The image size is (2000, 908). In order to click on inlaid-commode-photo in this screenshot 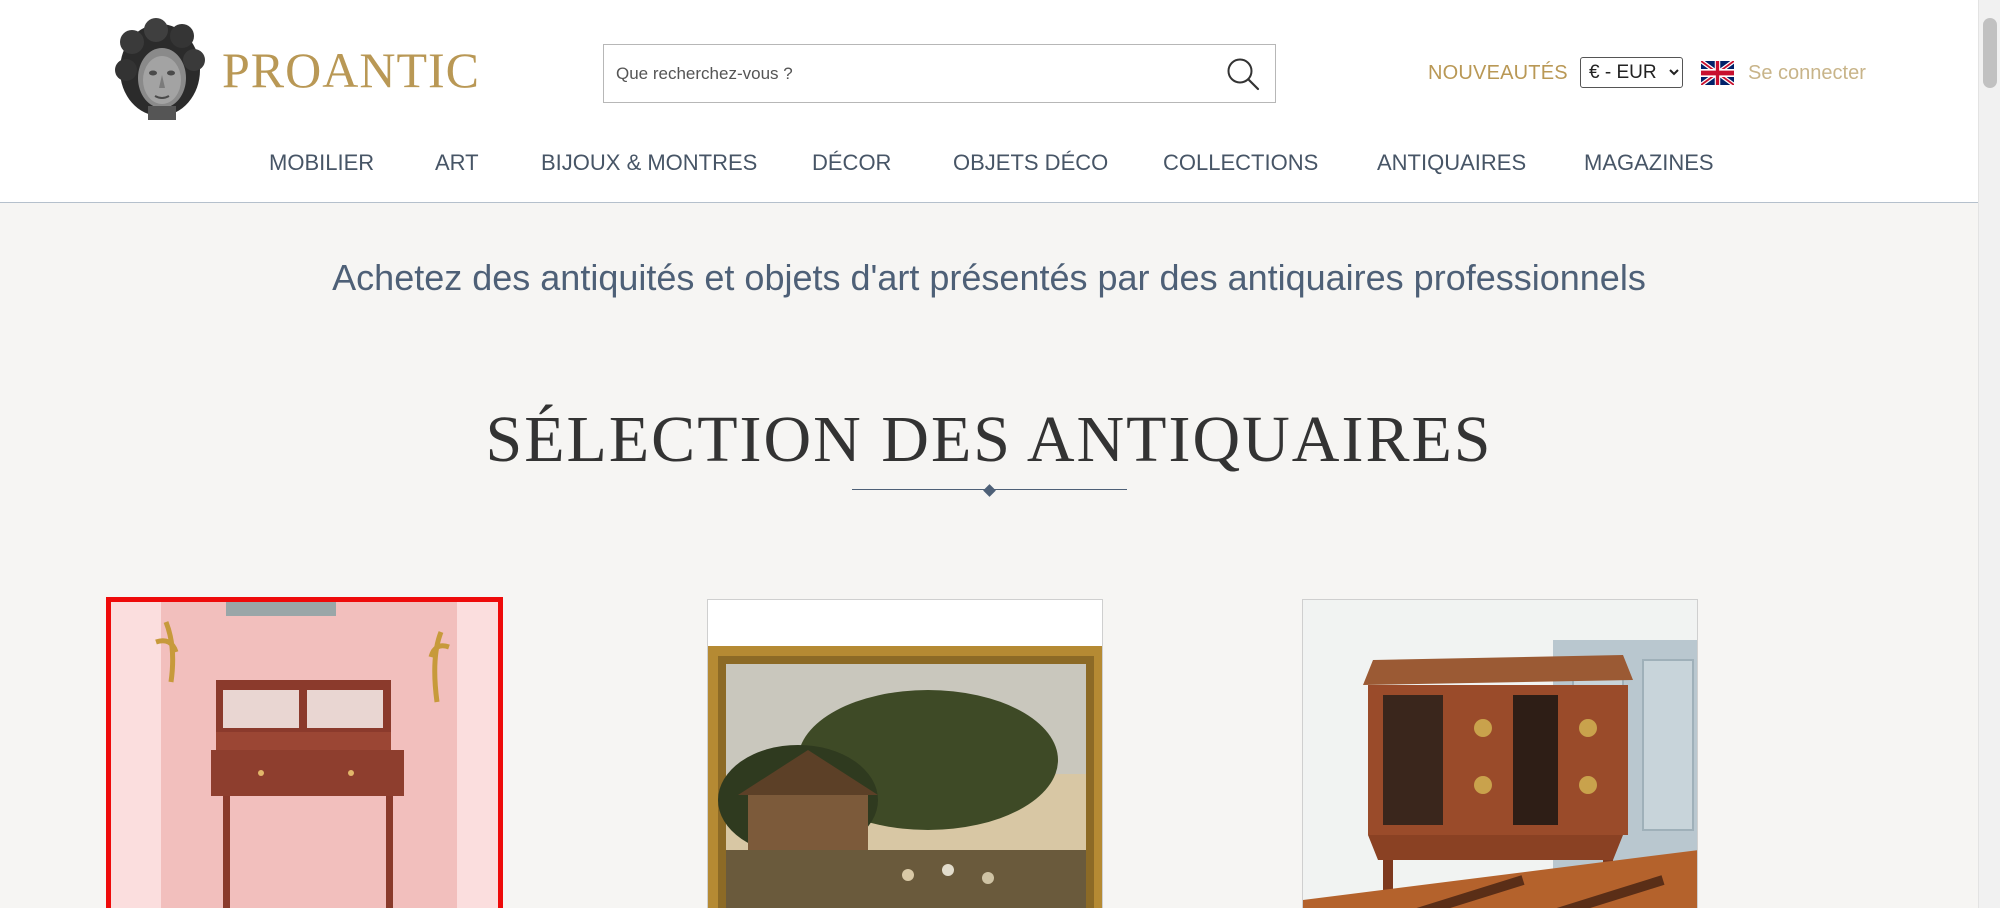, I will do `click(1500, 754)`.